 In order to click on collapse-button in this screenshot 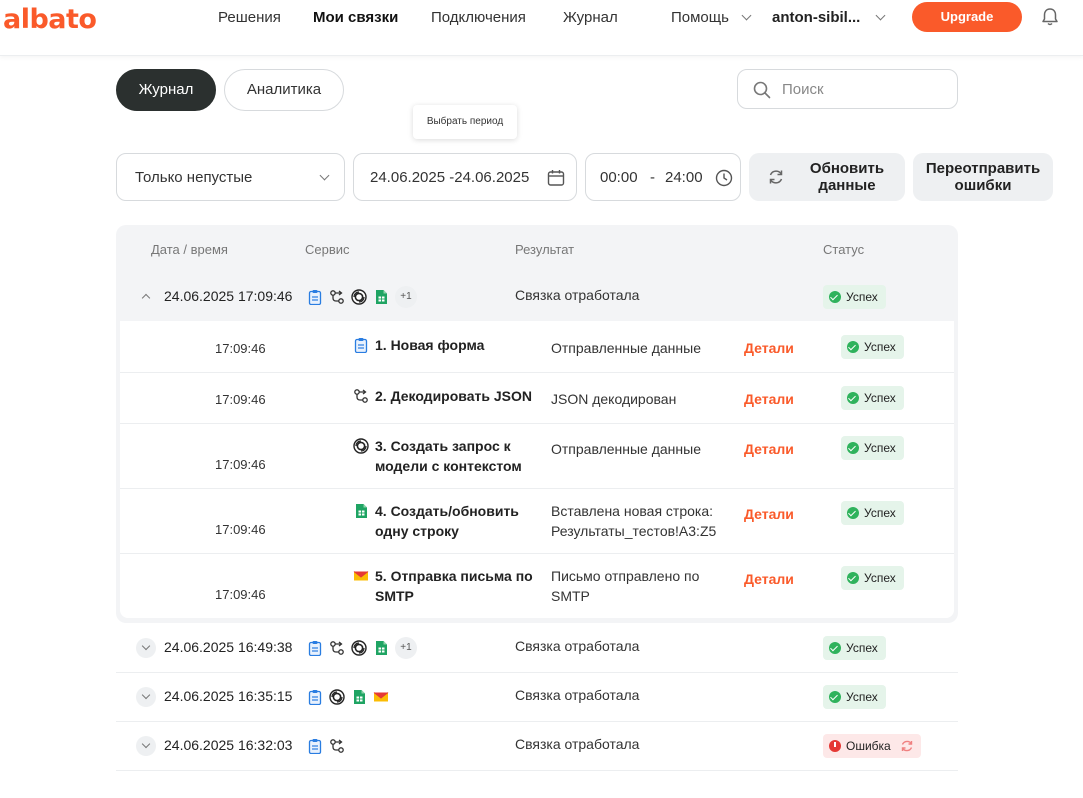, I will do `click(146, 297)`.